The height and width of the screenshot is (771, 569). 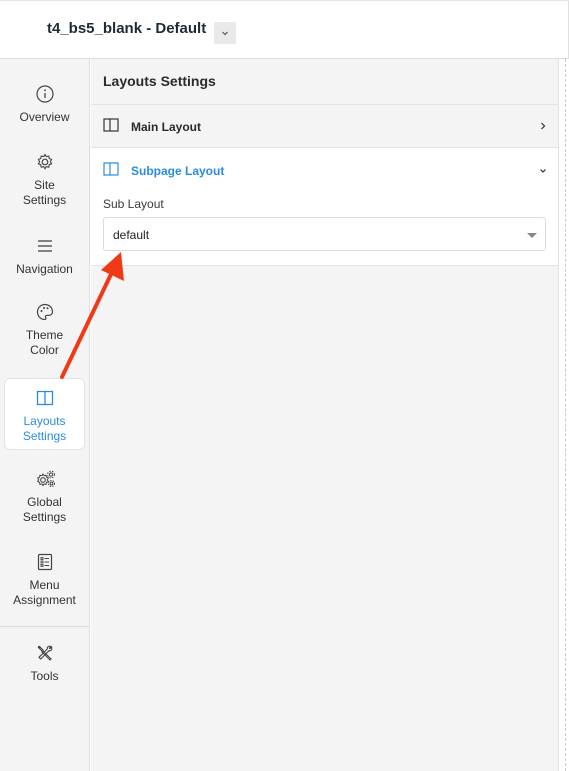 What do you see at coordinates (44, 192) in the screenshot?
I see `sidebar-item-label: Site Settings` at bounding box center [44, 192].